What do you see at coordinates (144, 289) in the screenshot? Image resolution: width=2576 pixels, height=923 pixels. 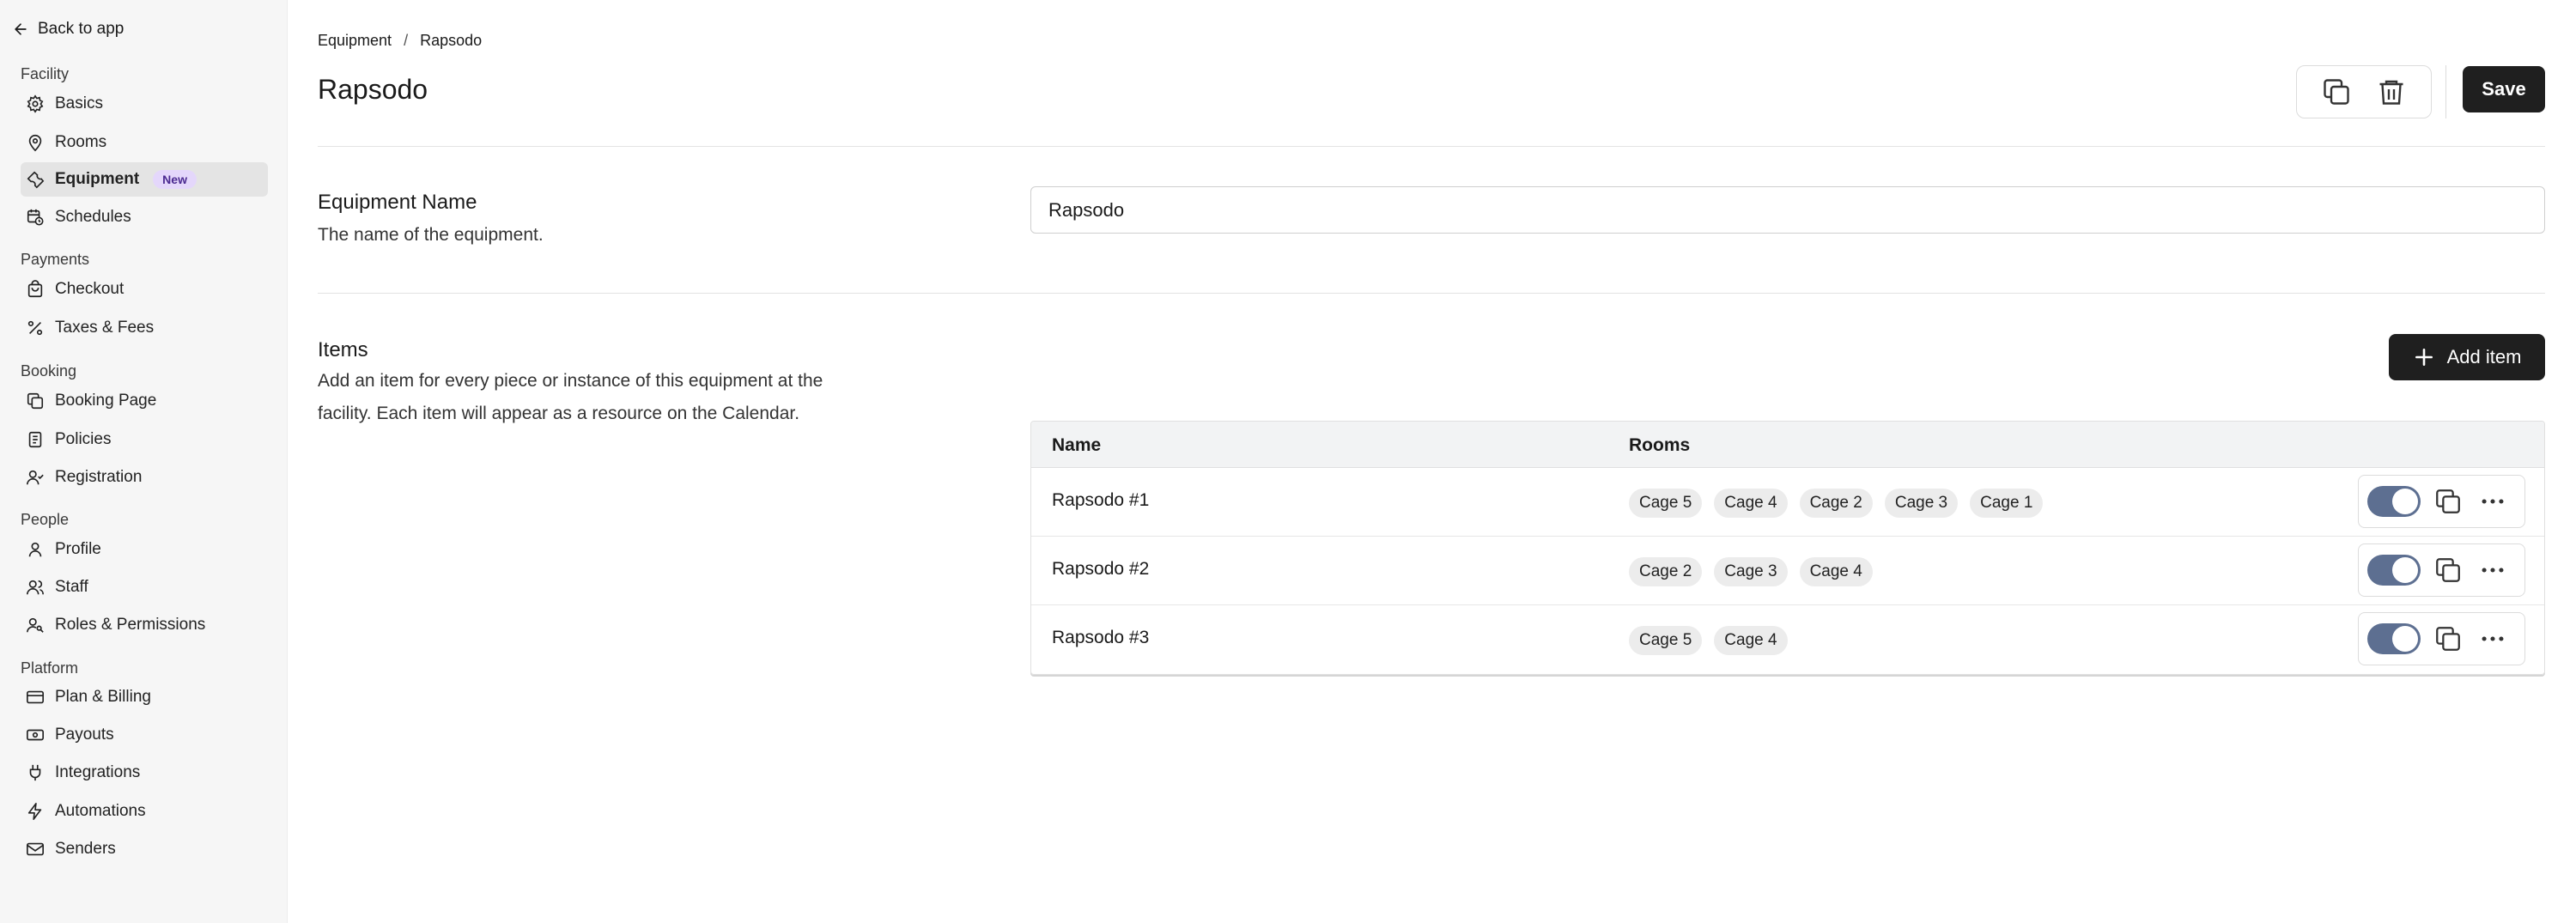 I see `sidebar-item-checkout: Checkout` at bounding box center [144, 289].